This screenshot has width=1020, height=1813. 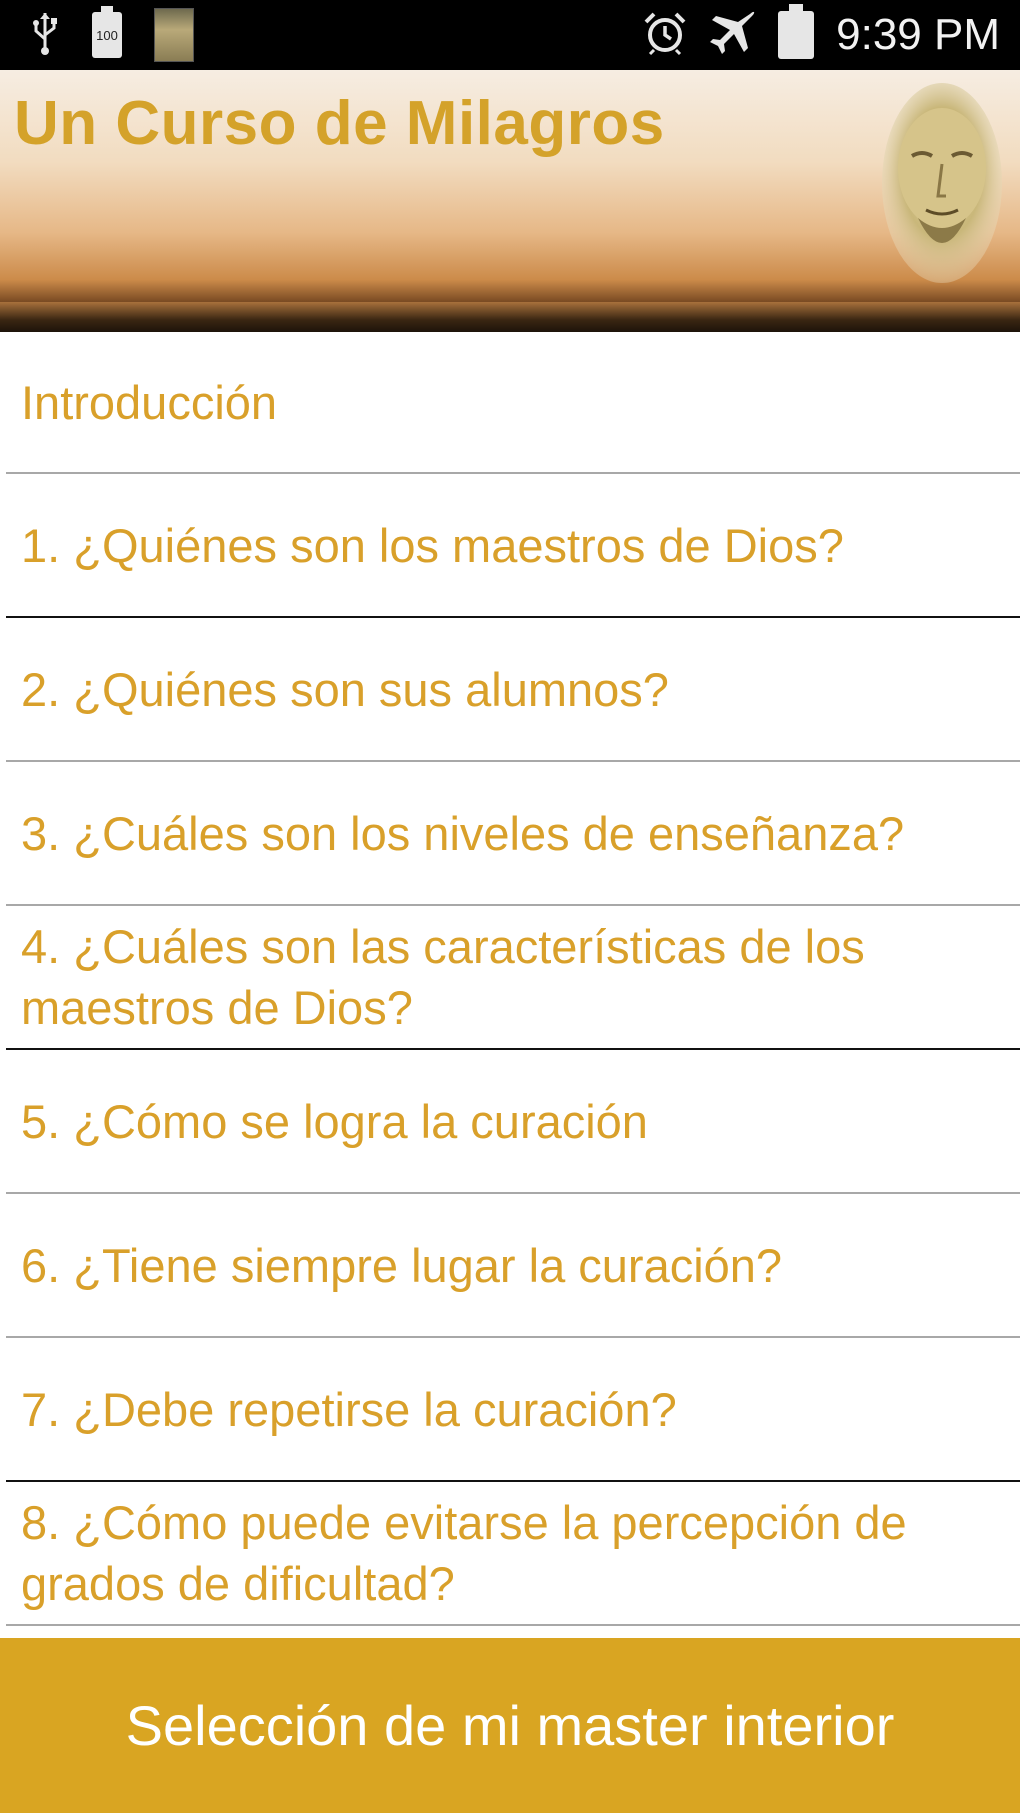 What do you see at coordinates (513, 834) in the screenshot?
I see `list-item-chapter-3: 3. ¿Cuáles son los niveles de enseñanza?` at bounding box center [513, 834].